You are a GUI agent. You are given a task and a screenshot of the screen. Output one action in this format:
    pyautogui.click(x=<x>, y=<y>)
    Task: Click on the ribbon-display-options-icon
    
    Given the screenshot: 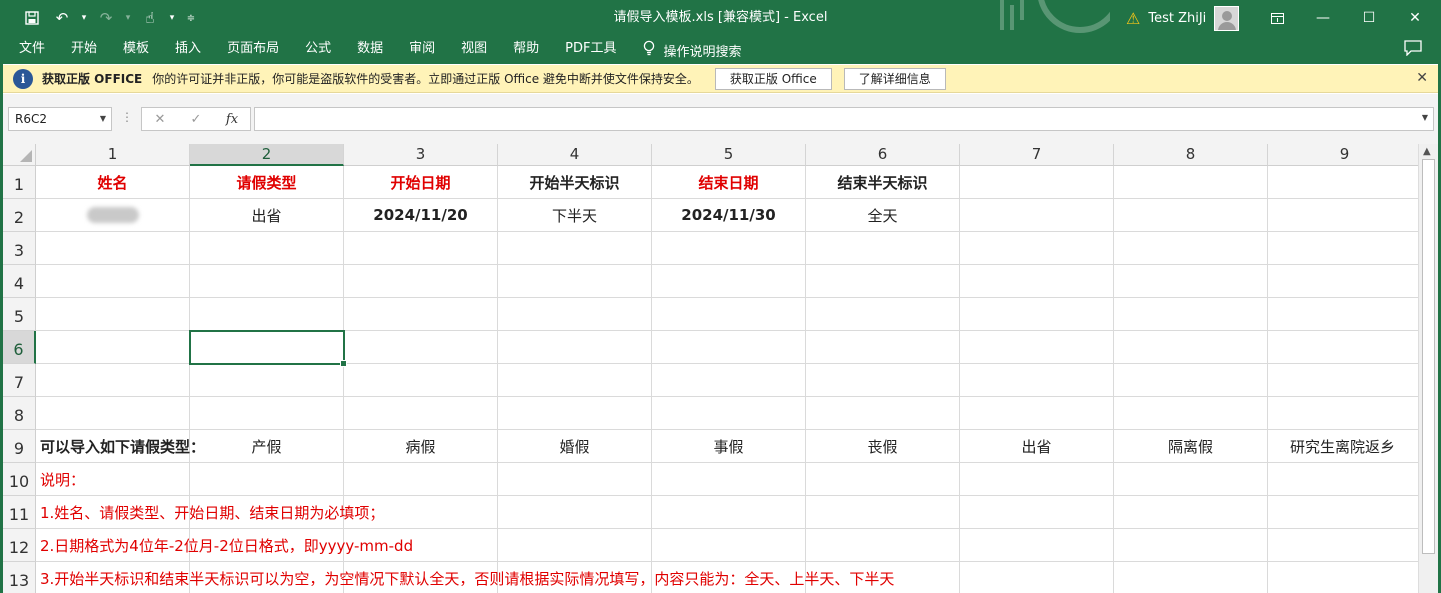 What is the action you would take?
    pyautogui.click(x=1277, y=18)
    